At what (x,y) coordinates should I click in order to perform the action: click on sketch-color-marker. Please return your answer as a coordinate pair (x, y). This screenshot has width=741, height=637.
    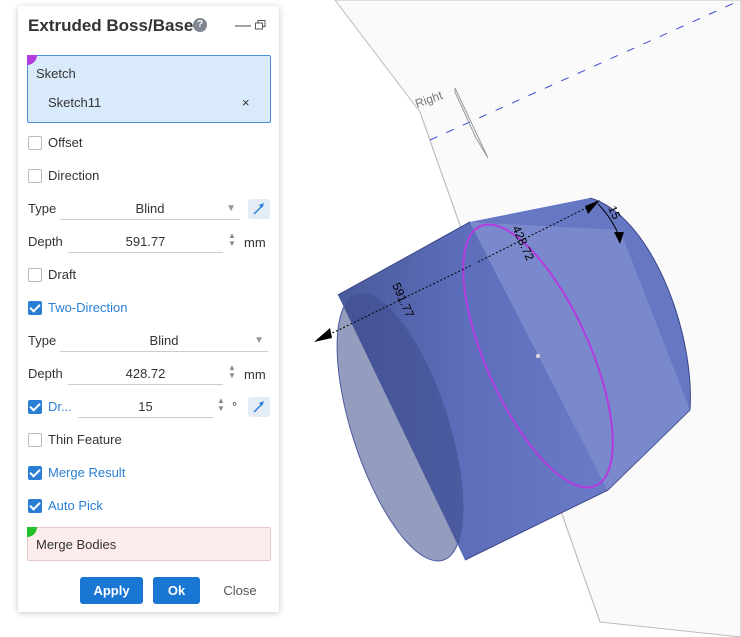
    Looking at the image, I should click on (32, 60).